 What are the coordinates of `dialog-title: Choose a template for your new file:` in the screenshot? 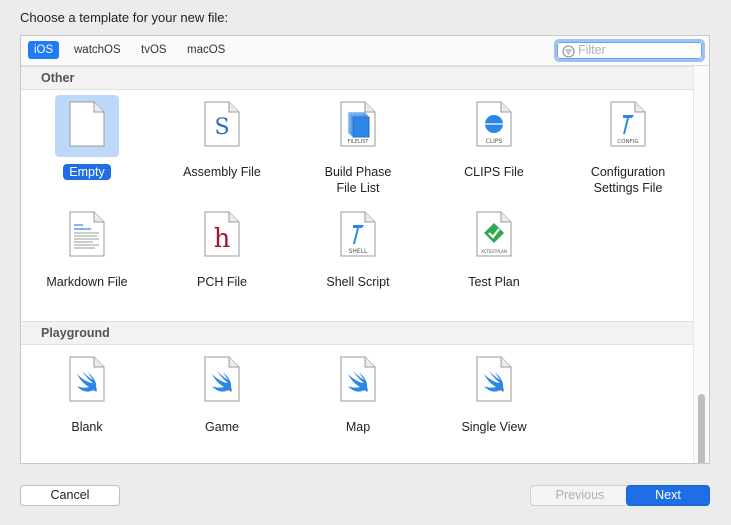 It's located at (124, 17).